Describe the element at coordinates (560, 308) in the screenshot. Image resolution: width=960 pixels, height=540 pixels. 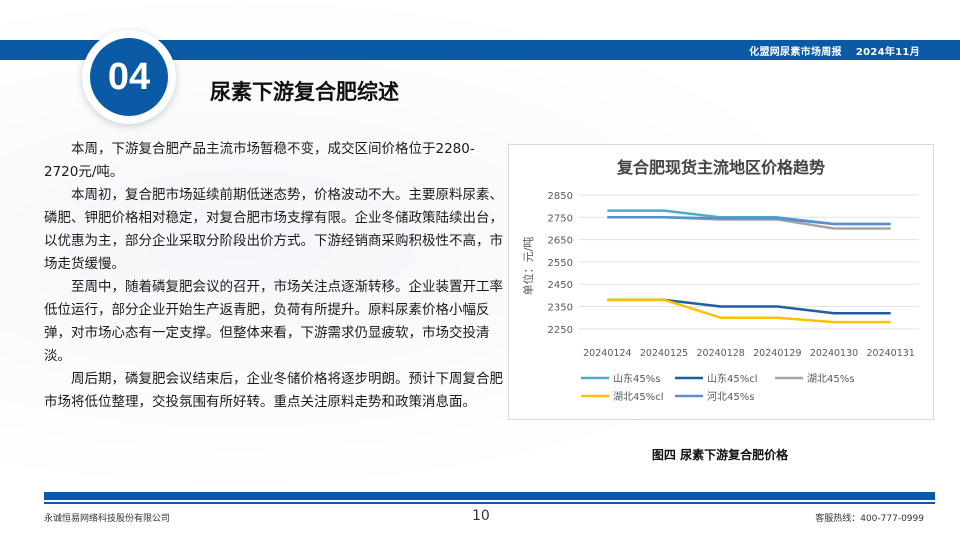
I see `y-tick-label: 2350` at that location.